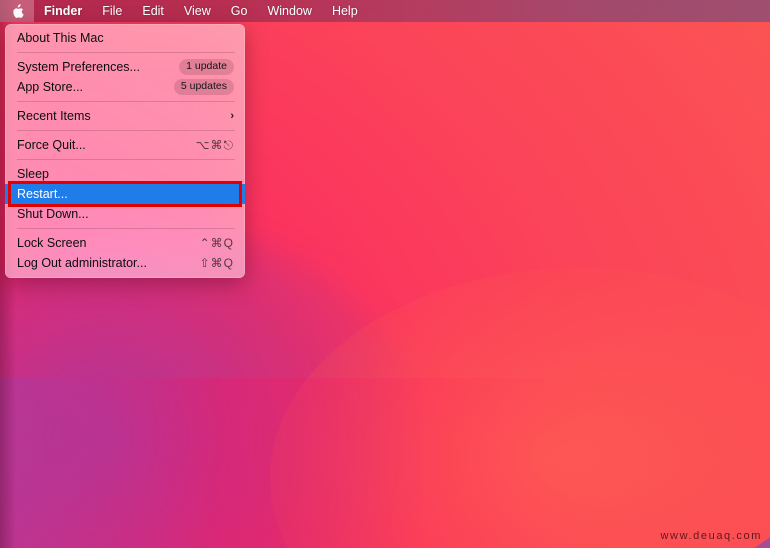 This screenshot has width=770, height=548. What do you see at coordinates (63, 11) in the screenshot?
I see `menu-bar-item-finder: Finder` at bounding box center [63, 11].